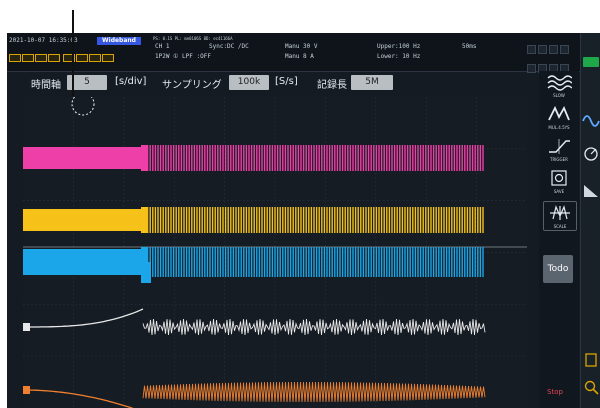 Image resolution: width=600 pixels, height=408 pixels. I want to click on unit-button, so click(591, 360).